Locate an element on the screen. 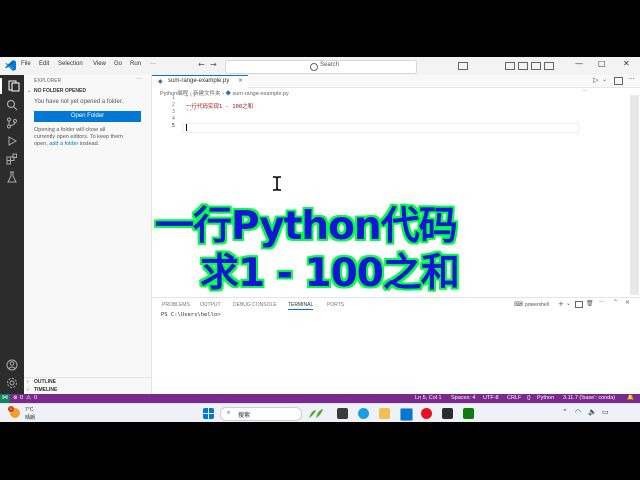  source-control-icon is located at coordinates (12, 123).